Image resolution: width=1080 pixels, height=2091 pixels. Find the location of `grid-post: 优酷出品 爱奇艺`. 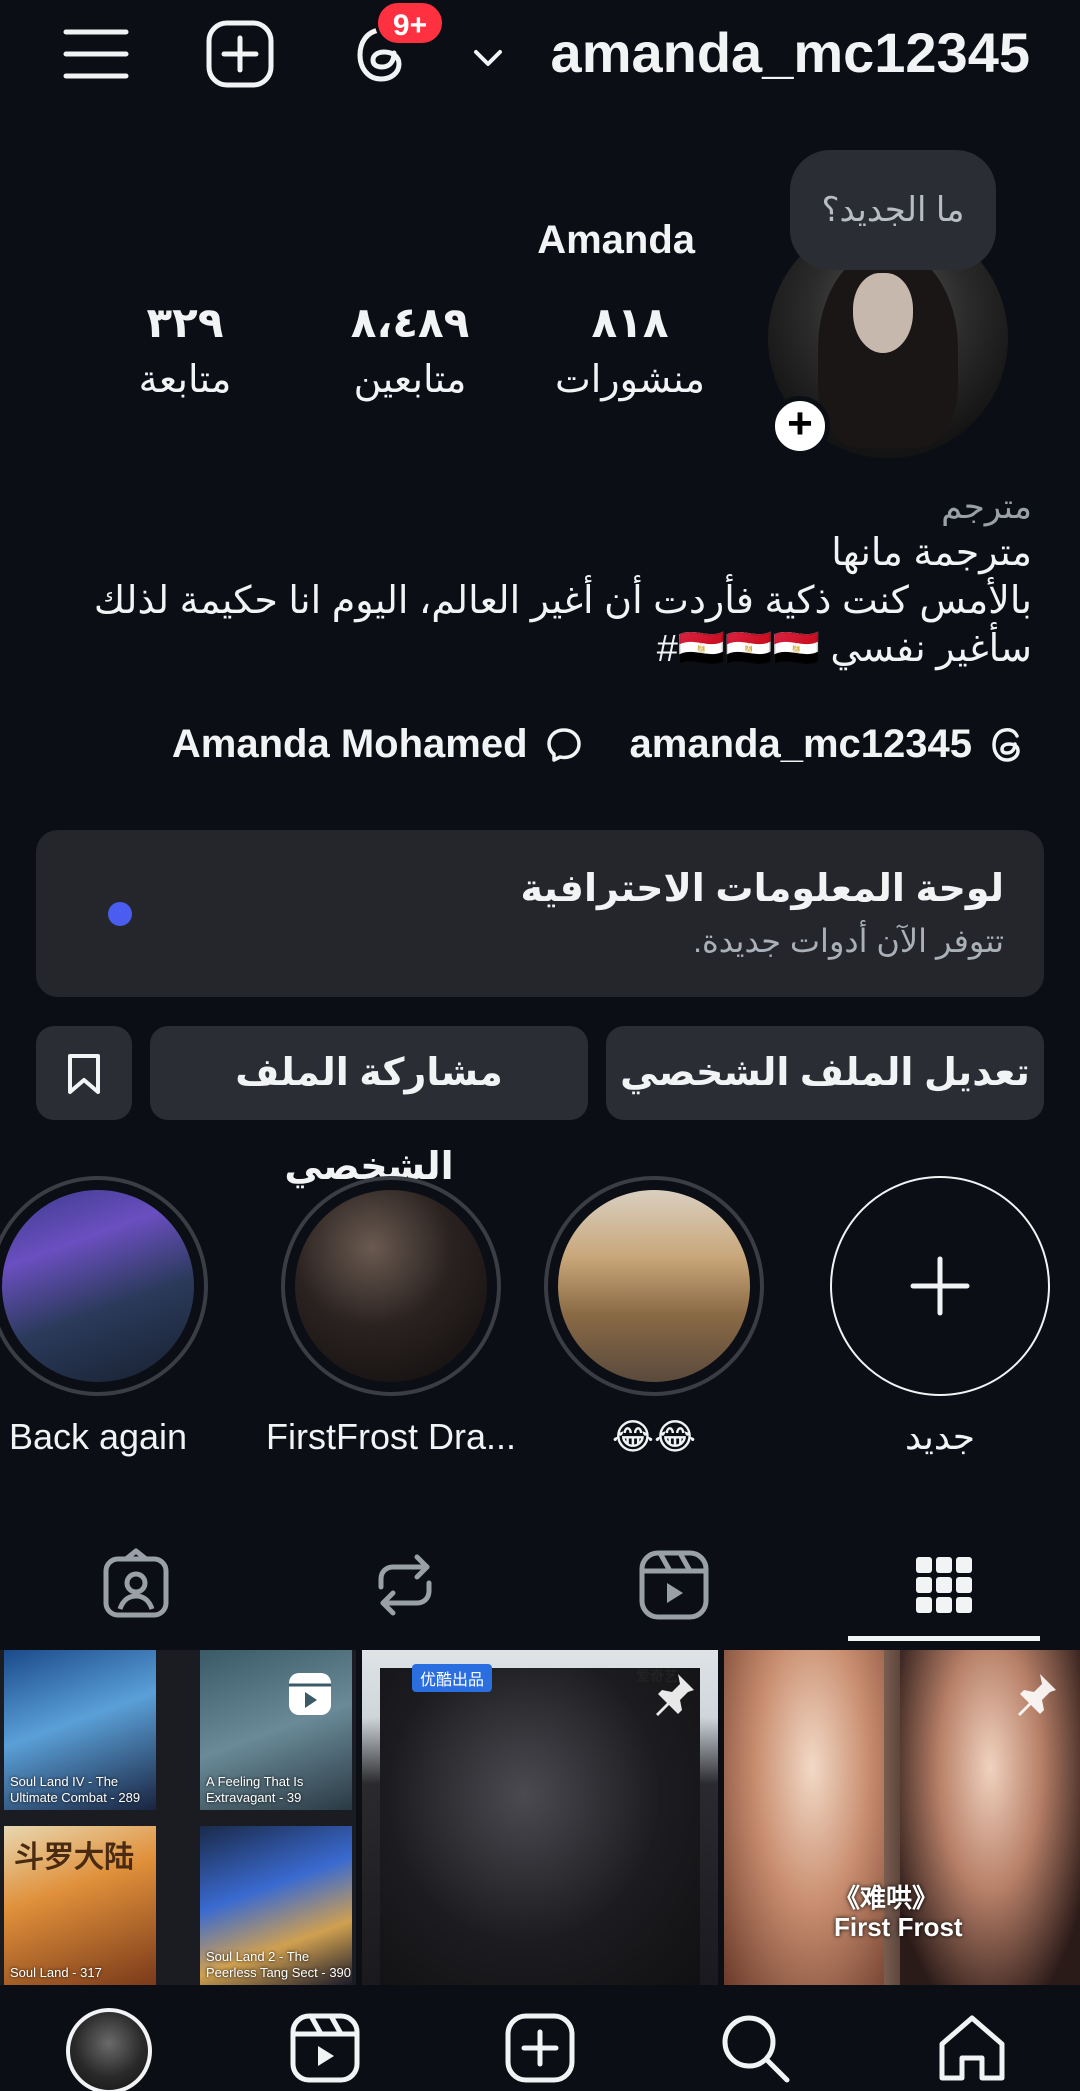

grid-post: 优酷出品 爱奇艺 is located at coordinates (540, 1817).